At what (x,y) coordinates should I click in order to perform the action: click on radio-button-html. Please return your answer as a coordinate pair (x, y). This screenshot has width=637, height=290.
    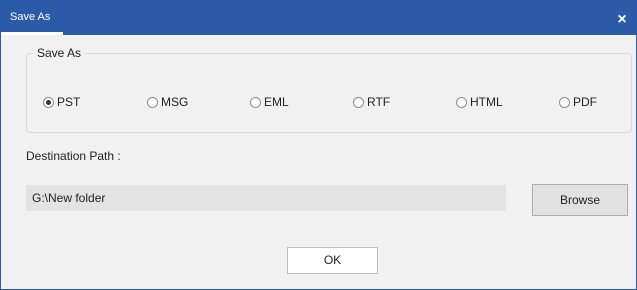
    Looking at the image, I should click on (461, 102).